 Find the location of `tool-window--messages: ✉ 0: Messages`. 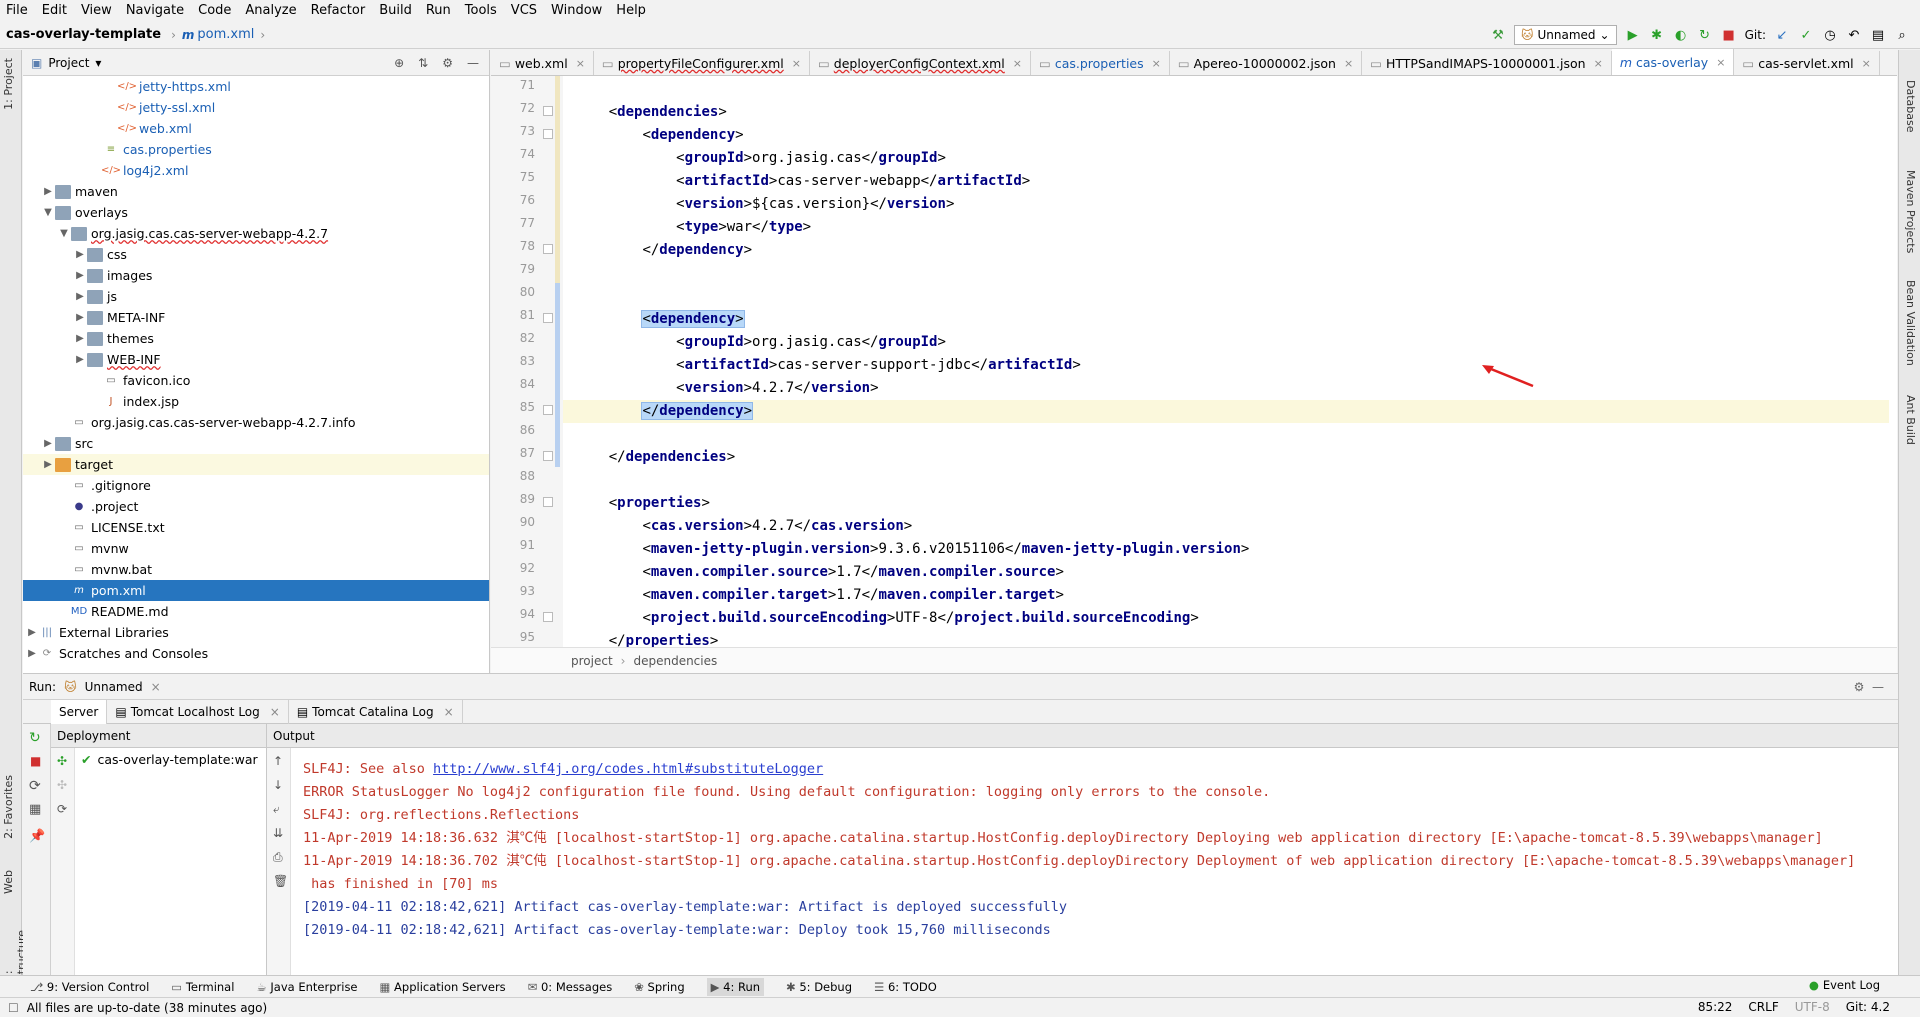

tool-window--messages: ✉ 0: Messages is located at coordinates (570, 987).